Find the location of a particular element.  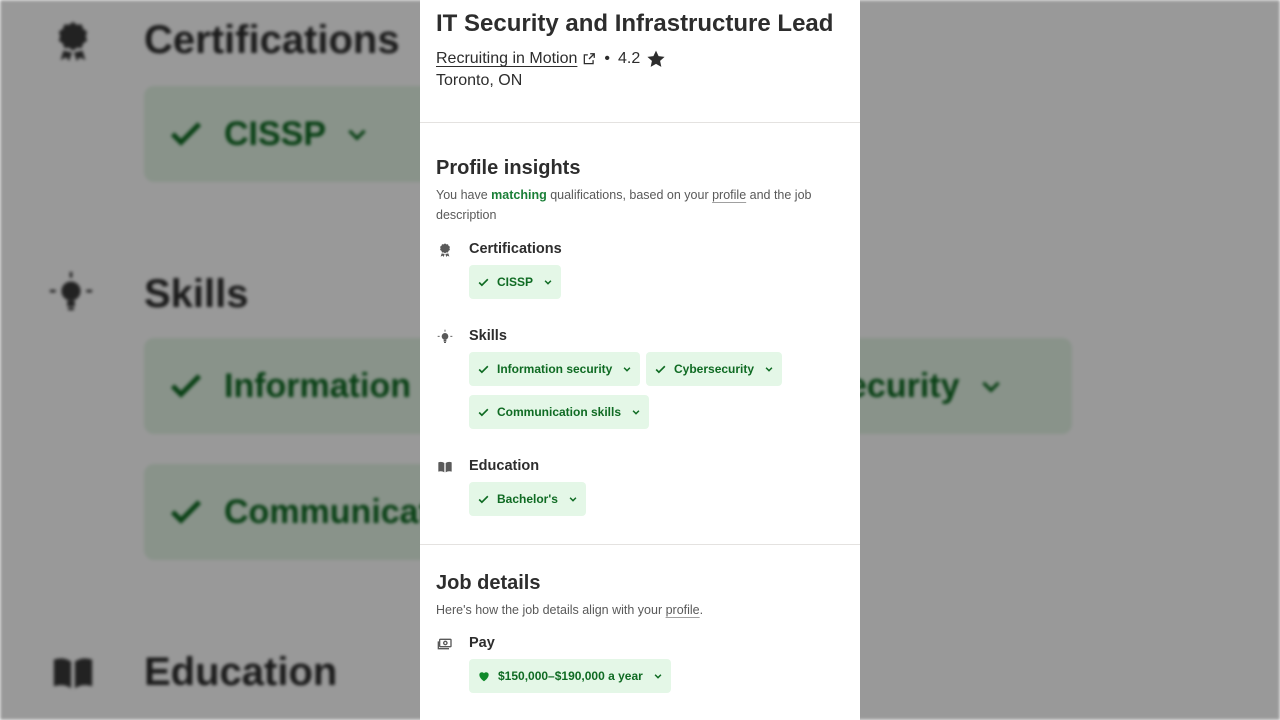

company-row: Recruiting in Motion • 4.2 is located at coordinates (551, 59).